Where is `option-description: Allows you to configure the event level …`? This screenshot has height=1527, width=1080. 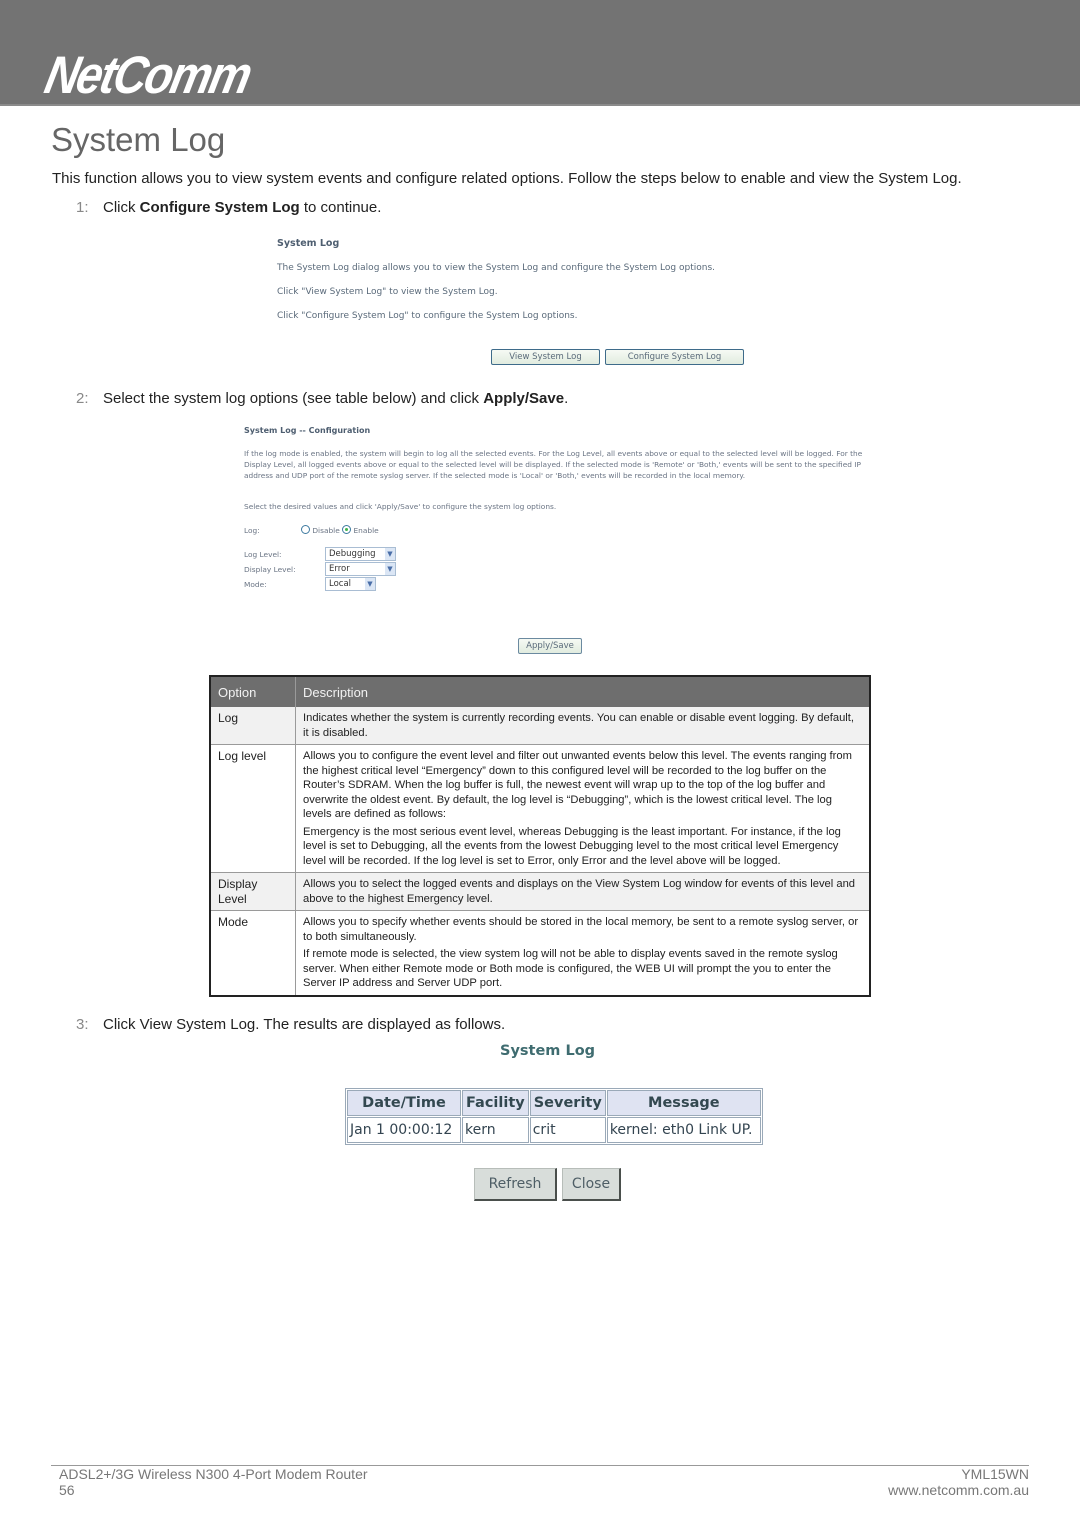
option-description: Allows you to configure the event level … is located at coordinates (582, 808).